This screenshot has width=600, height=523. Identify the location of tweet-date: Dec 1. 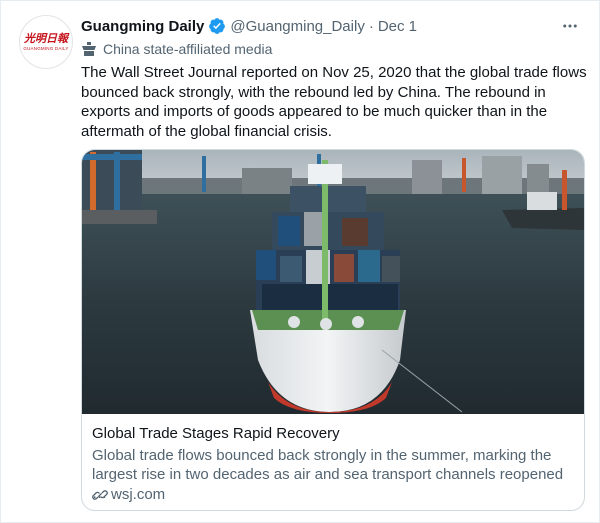
(397, 26).